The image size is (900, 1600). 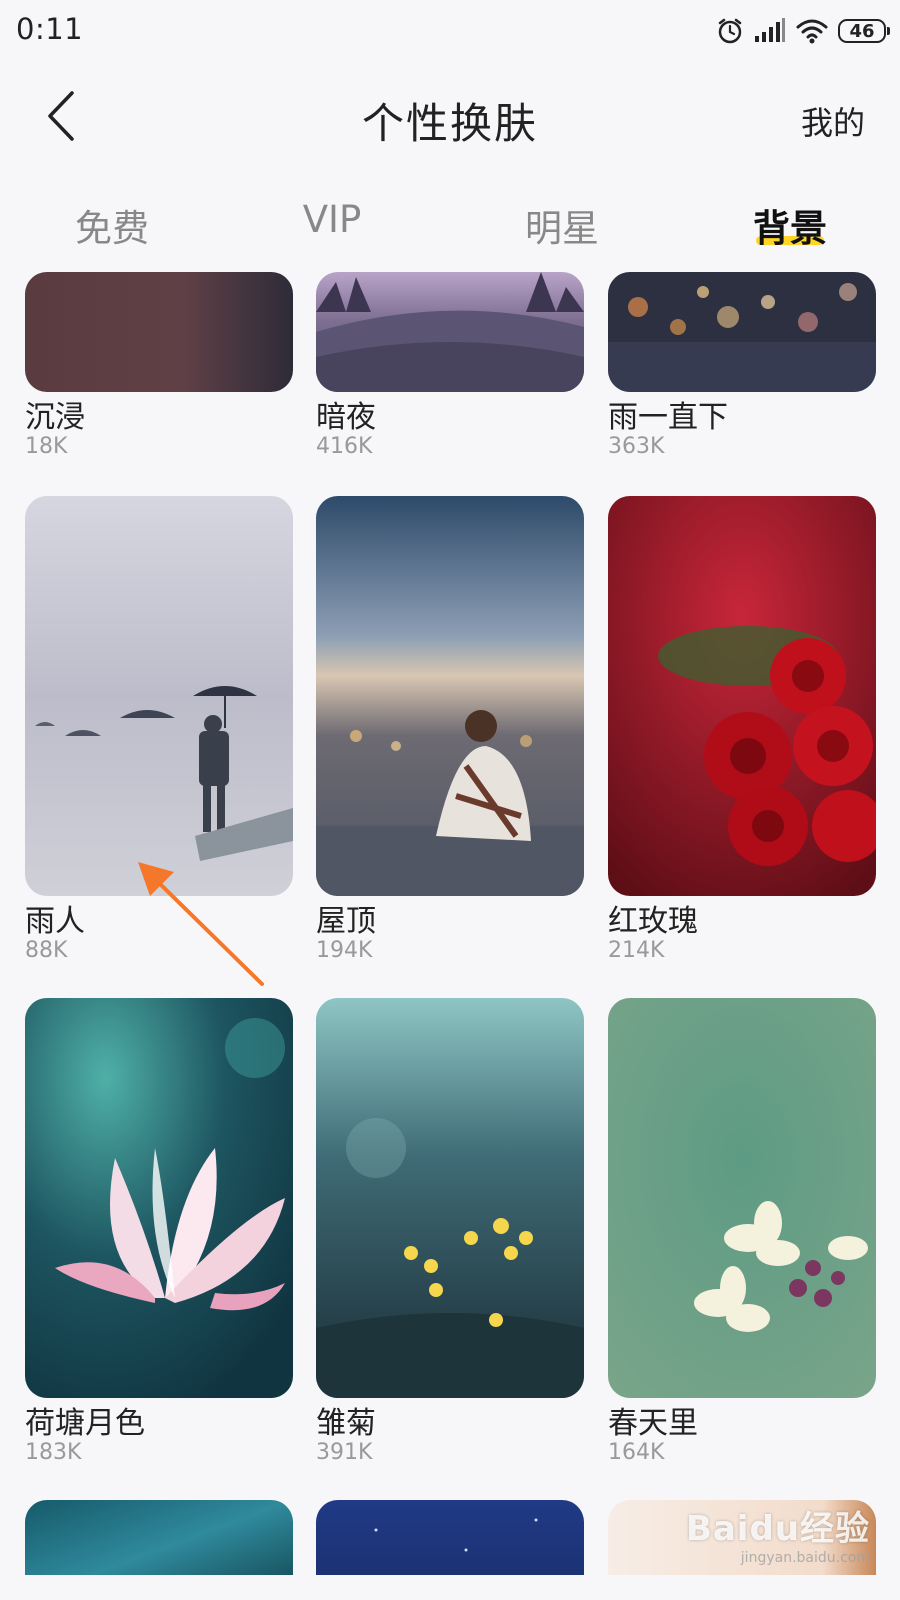 I want to click on skin-card: 沉浸 18K, so click(x=159, y=372).